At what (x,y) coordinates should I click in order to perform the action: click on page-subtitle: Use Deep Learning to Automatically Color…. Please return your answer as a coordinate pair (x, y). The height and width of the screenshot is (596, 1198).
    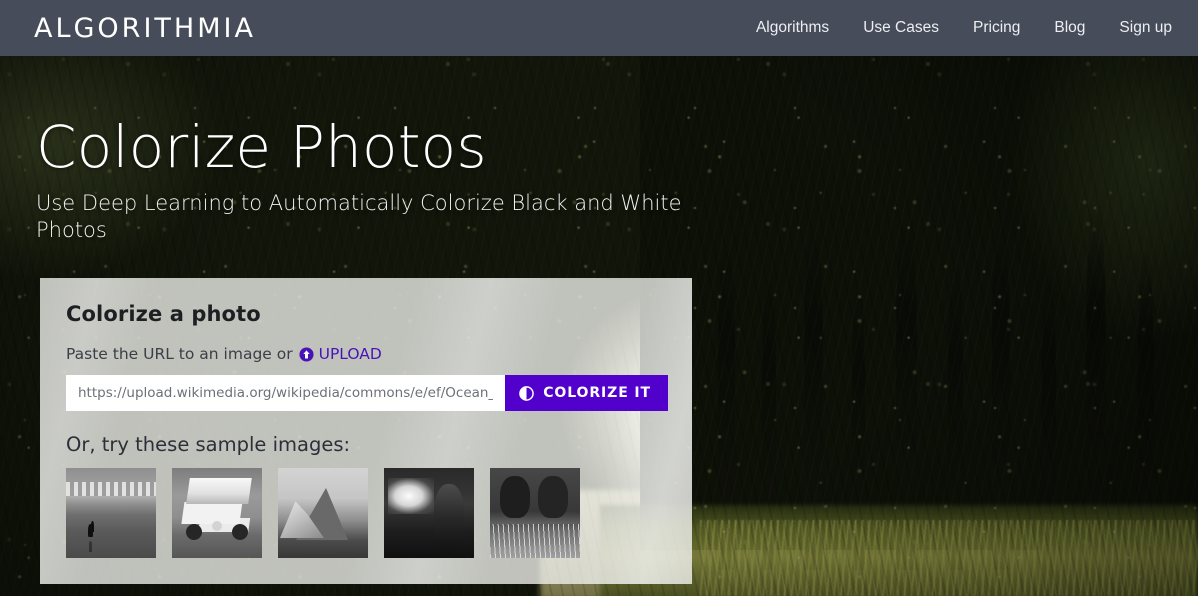
    Looking at the image, I should click on (359, 217).